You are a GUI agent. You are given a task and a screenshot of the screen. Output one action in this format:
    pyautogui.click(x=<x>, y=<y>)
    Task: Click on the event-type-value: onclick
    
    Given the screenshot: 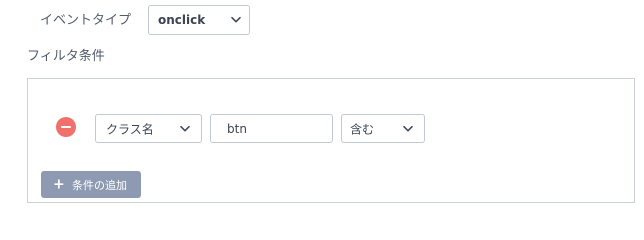 What is the action you would take?
    pyautogui.click(x=182, y=20)
    